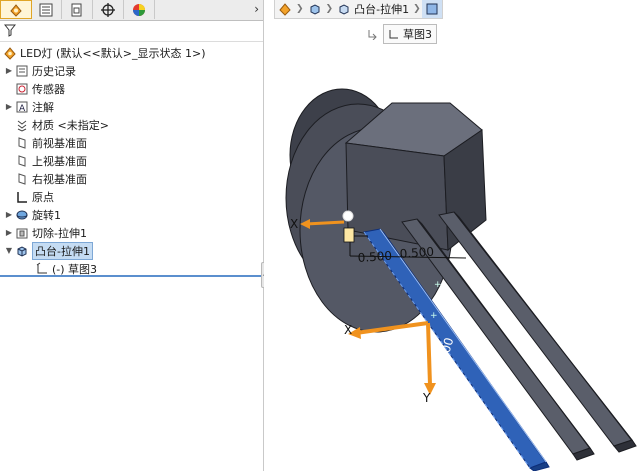 The height and width of the screenshot is (471, 643). Describe the element at coordinates (70, 125) in the screenshot. I see `tree-item-label: 材质 <未指定>` at that location.